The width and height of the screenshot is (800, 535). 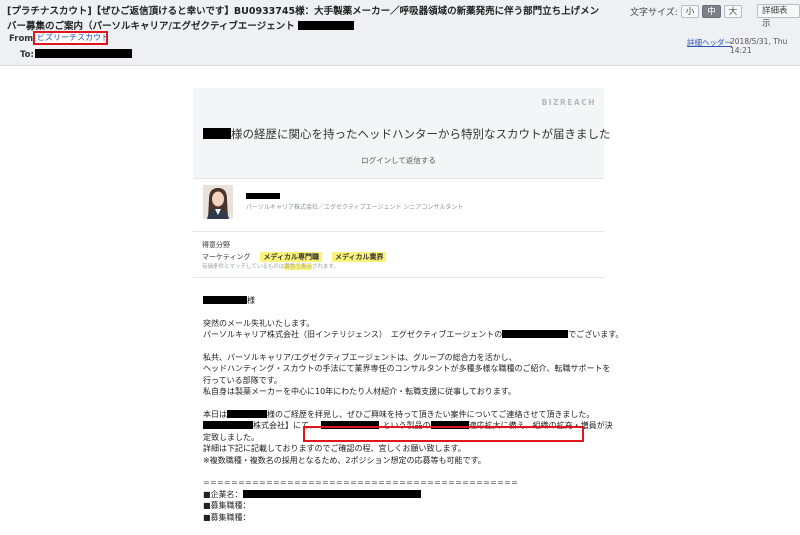 I want to click on specialty-note-text: 有価条件とマッチしているものは, so click(x=243, y=267).